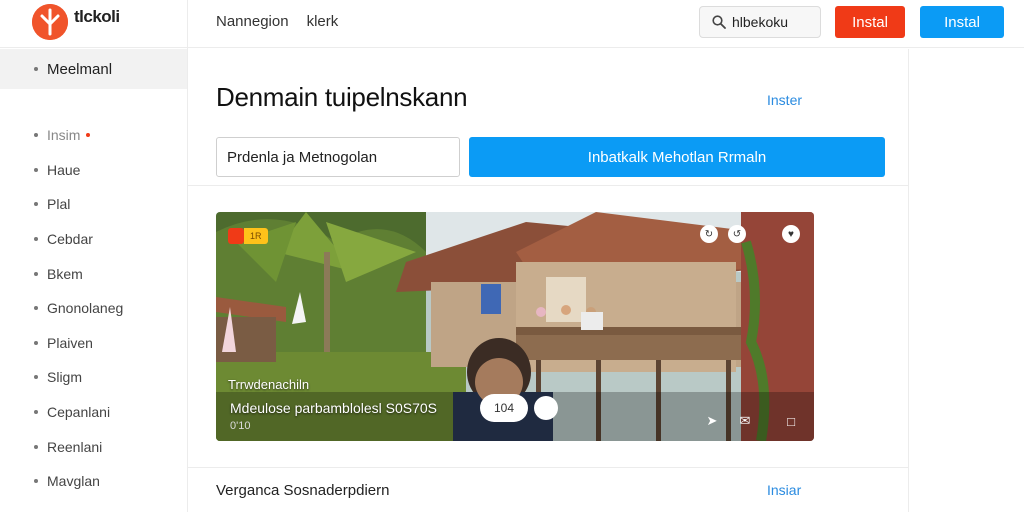 The width and height of the screenshot is (1024, 512). Describe the element at coordinates (65, 273) in the screenshot. I see `sidebar-item-label: Bkem` at that location.